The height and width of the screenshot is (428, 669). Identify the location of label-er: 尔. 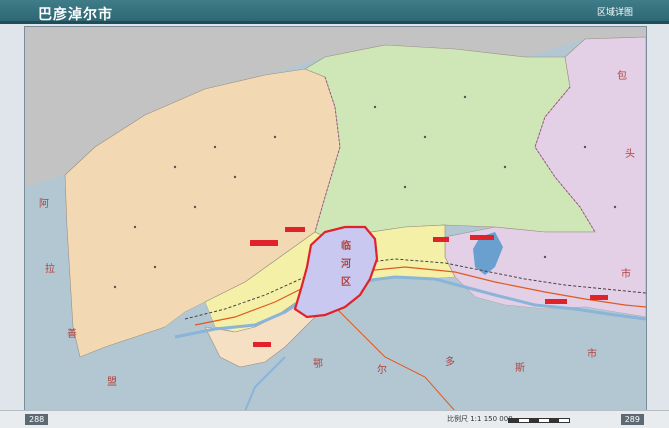
(382, 369).